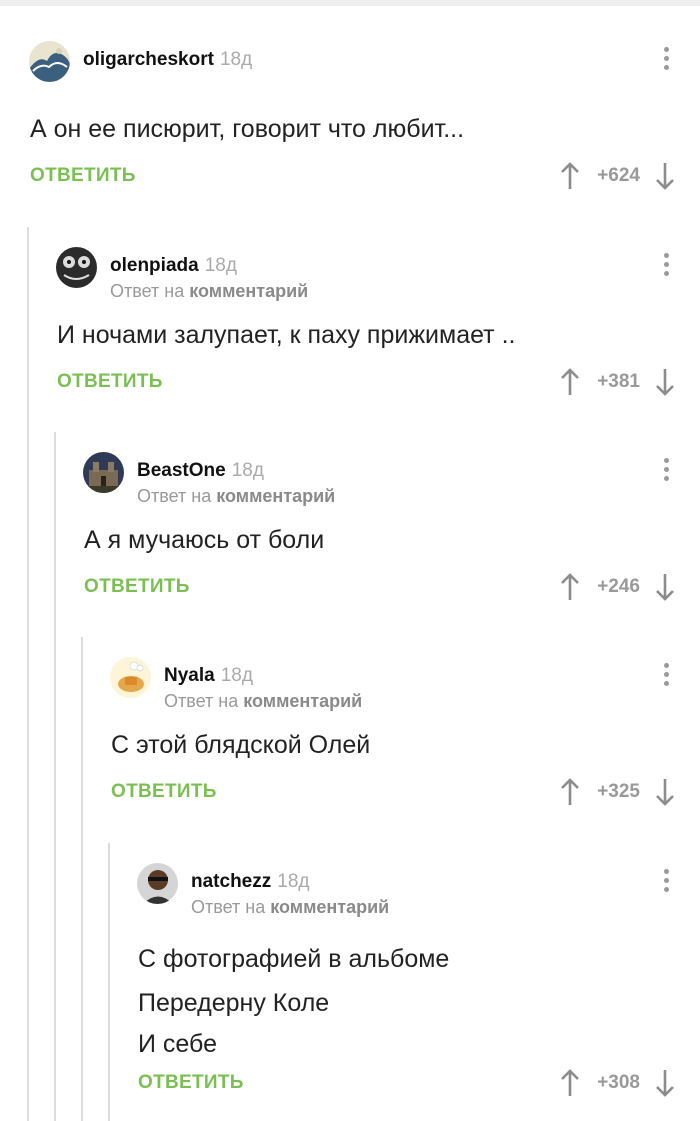  I want to click on vote-controls: +246, so click(617, 587).